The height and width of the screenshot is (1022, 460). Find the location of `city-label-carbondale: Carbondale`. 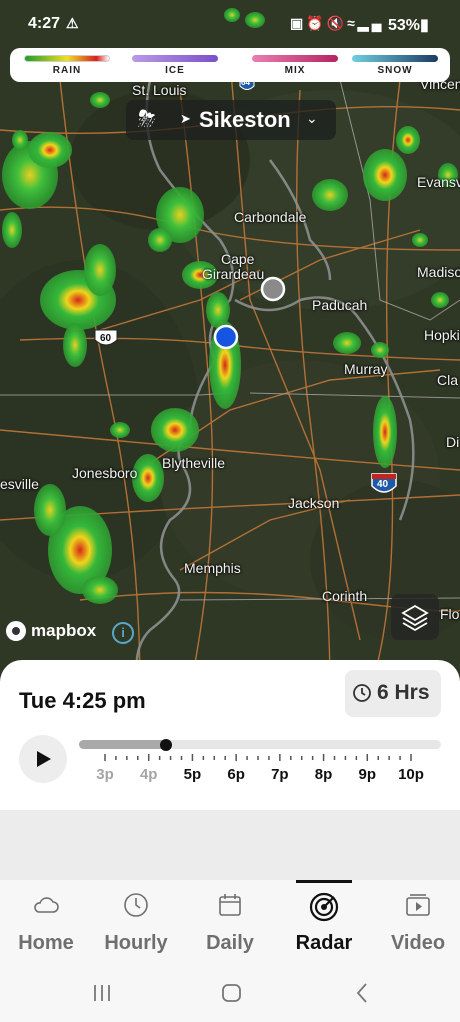

city-label-carbondale: Carbondale is located at coordinates (270, 217).